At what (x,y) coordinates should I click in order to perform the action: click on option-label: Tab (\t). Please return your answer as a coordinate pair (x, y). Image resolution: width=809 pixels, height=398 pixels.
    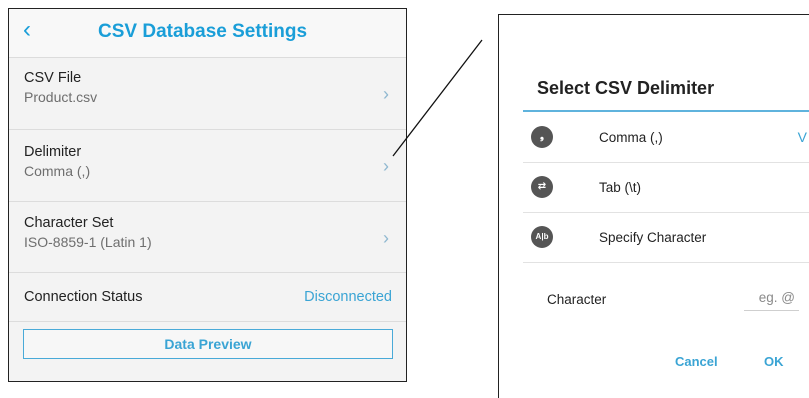
    Looking at the image, I should click on (620, 187).